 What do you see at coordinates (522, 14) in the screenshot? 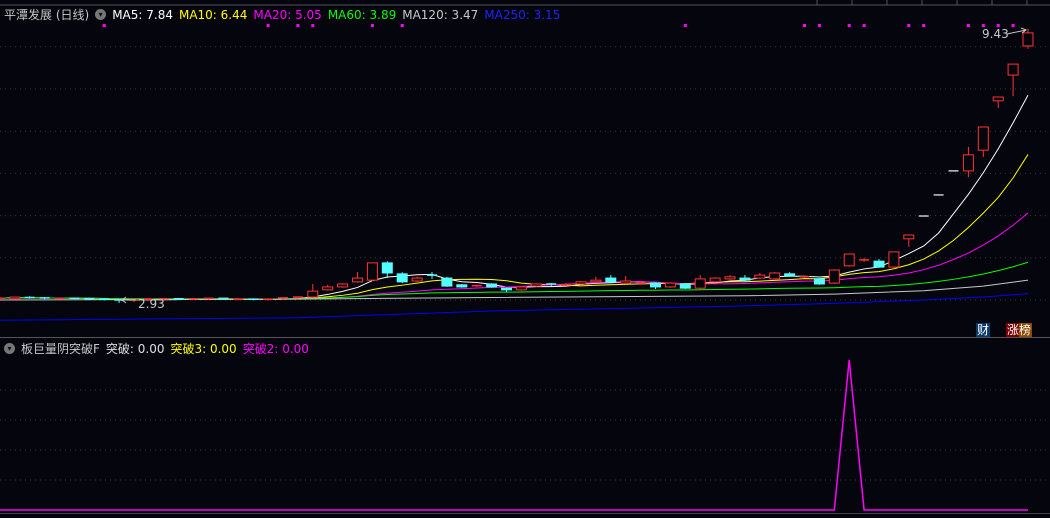
I see `legend-item: MA250: 3.15` at bounding box center [522, 14].